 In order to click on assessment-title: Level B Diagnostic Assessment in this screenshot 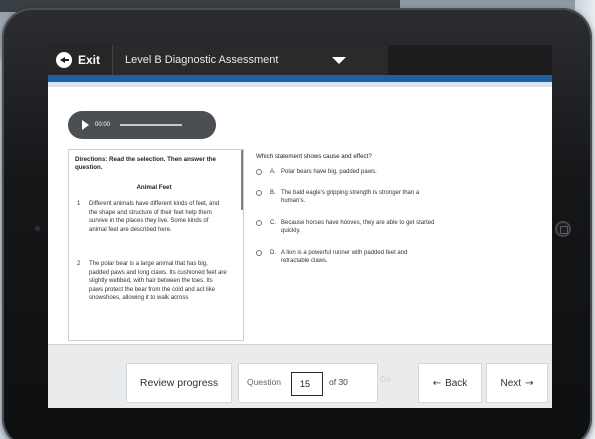, I will do `click(202, 60)`.